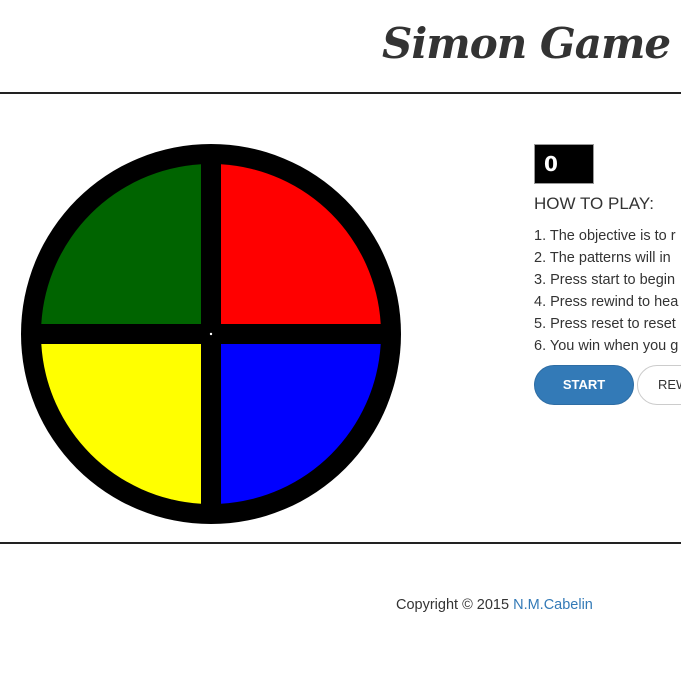 This screenshot has width=681, height=681. I want to click on author-link: N.M.Cabelin, so click(553, 605).